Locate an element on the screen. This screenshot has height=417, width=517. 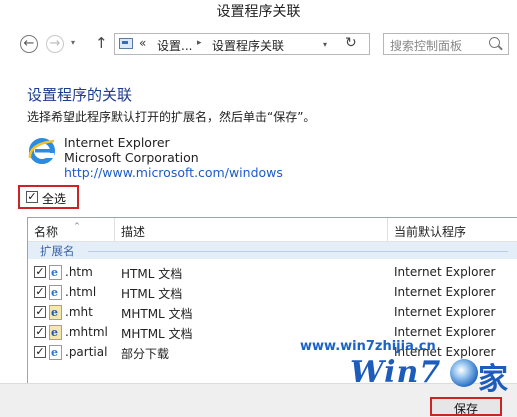
back-button: ← is located at coordinates (29, 44).